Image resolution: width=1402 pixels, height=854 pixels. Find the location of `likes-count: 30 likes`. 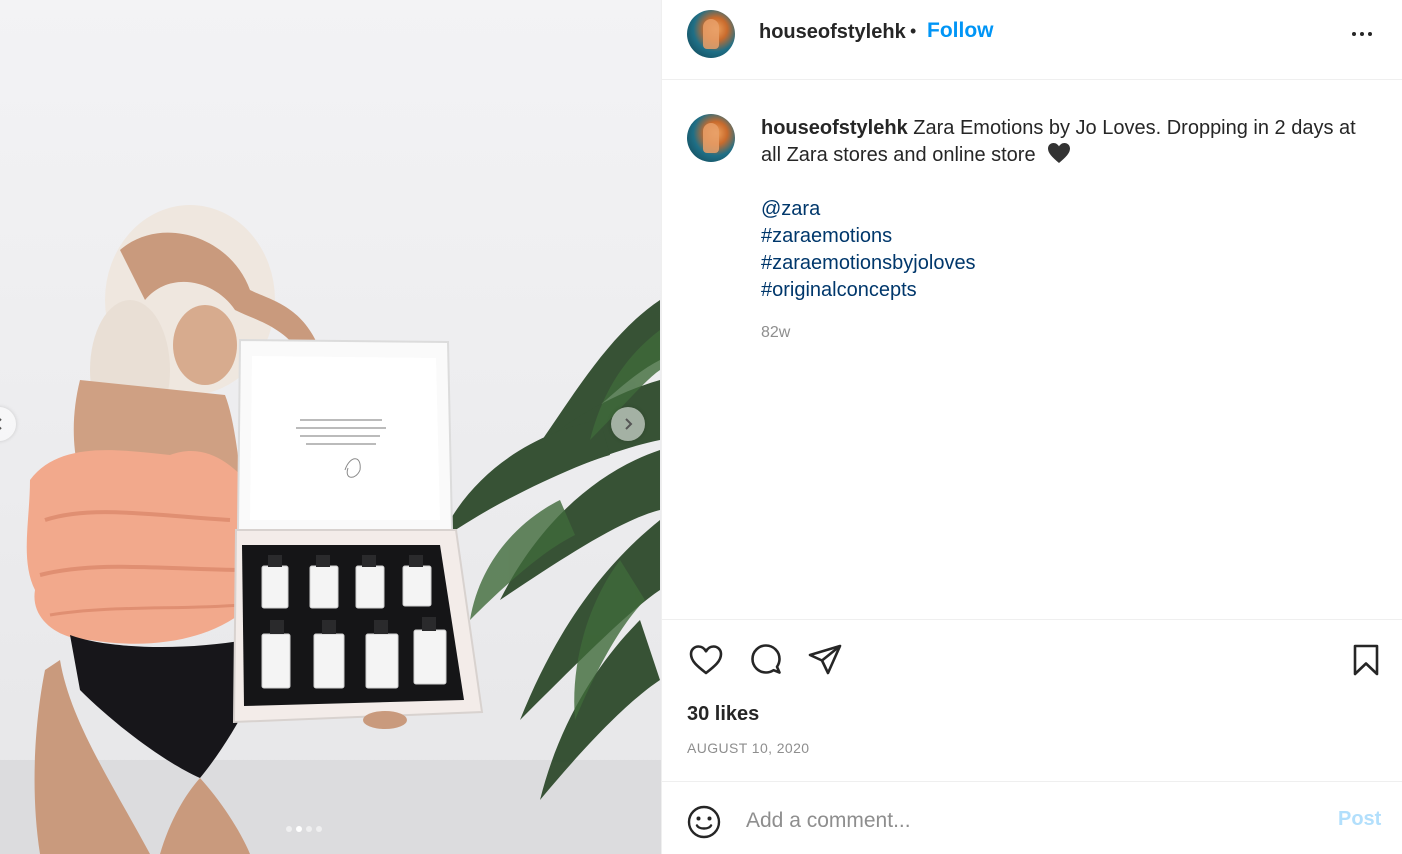

likes-count: 30 likes is located at coordinates (723, 714).